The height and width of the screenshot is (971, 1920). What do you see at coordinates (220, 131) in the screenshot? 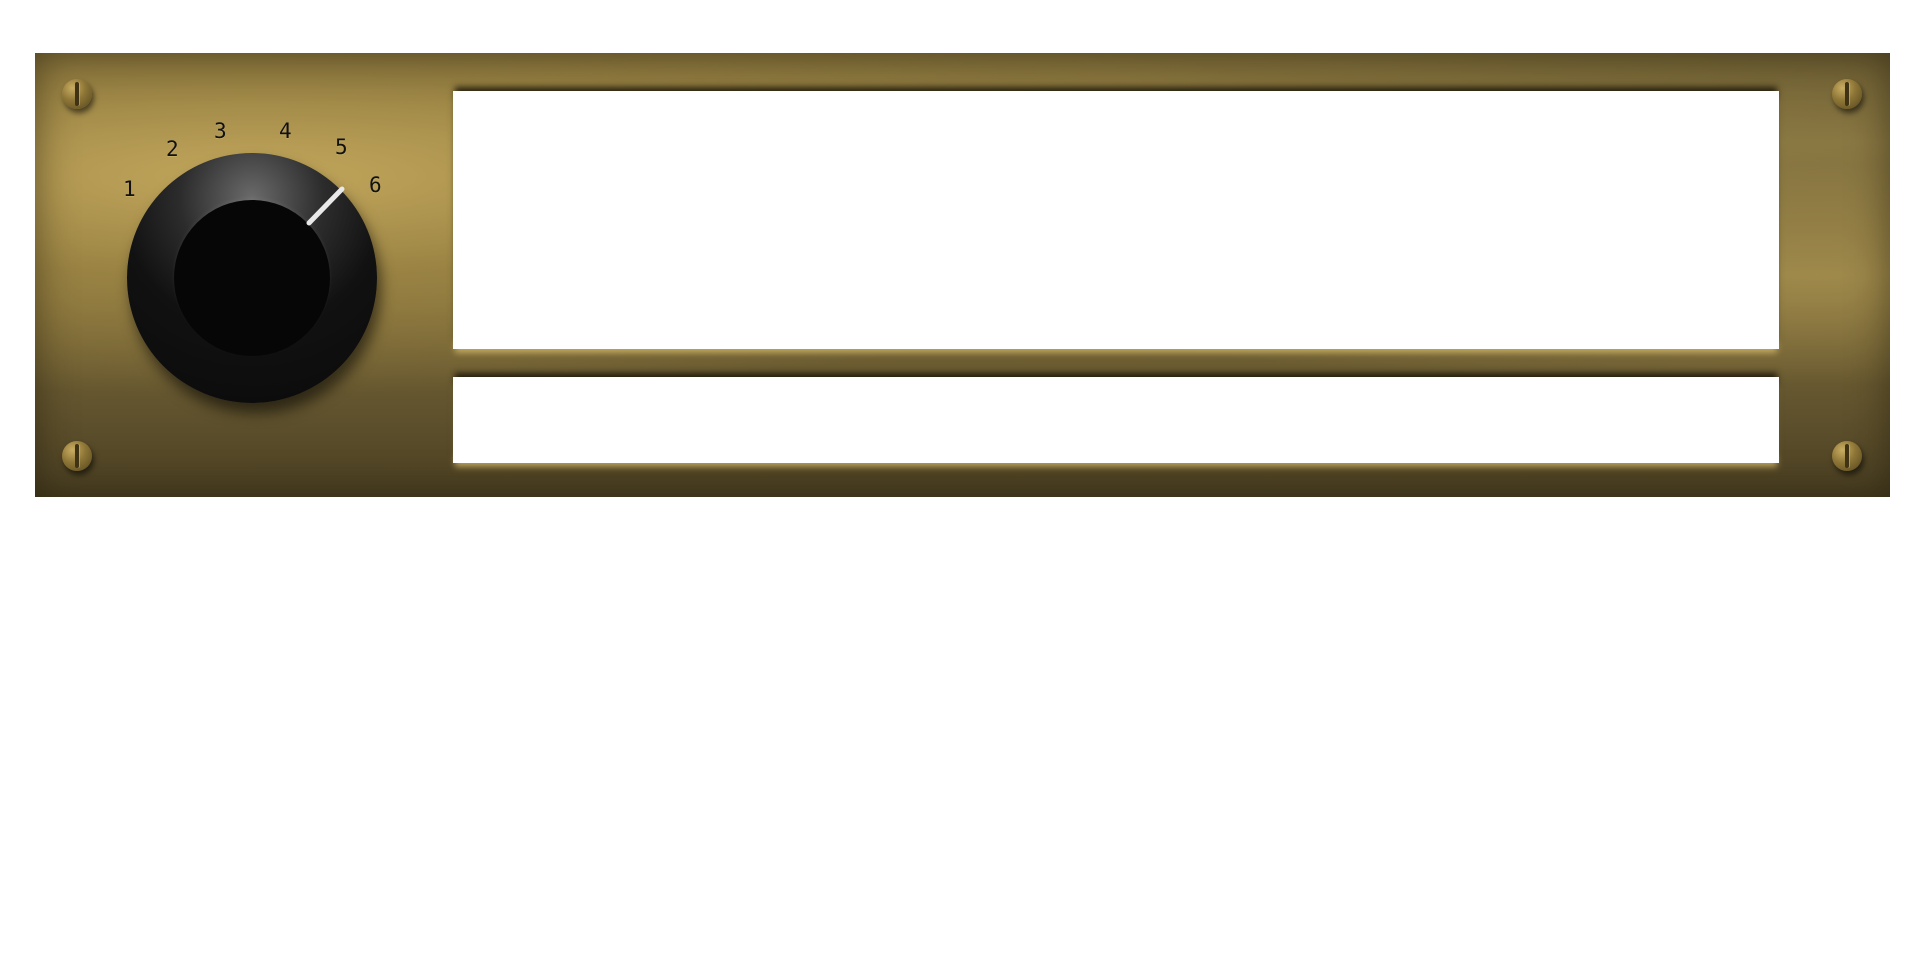
I see `dial-label-3: 3` at bounding box center [220, 131].